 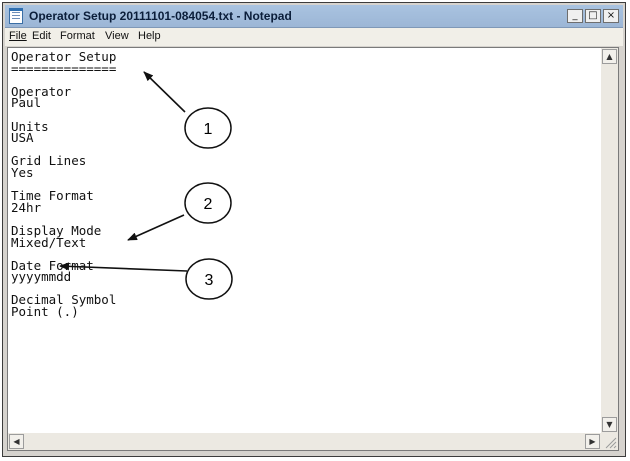 I want to click on arrow-up-icon: ▲, so click(x=609, y=56).